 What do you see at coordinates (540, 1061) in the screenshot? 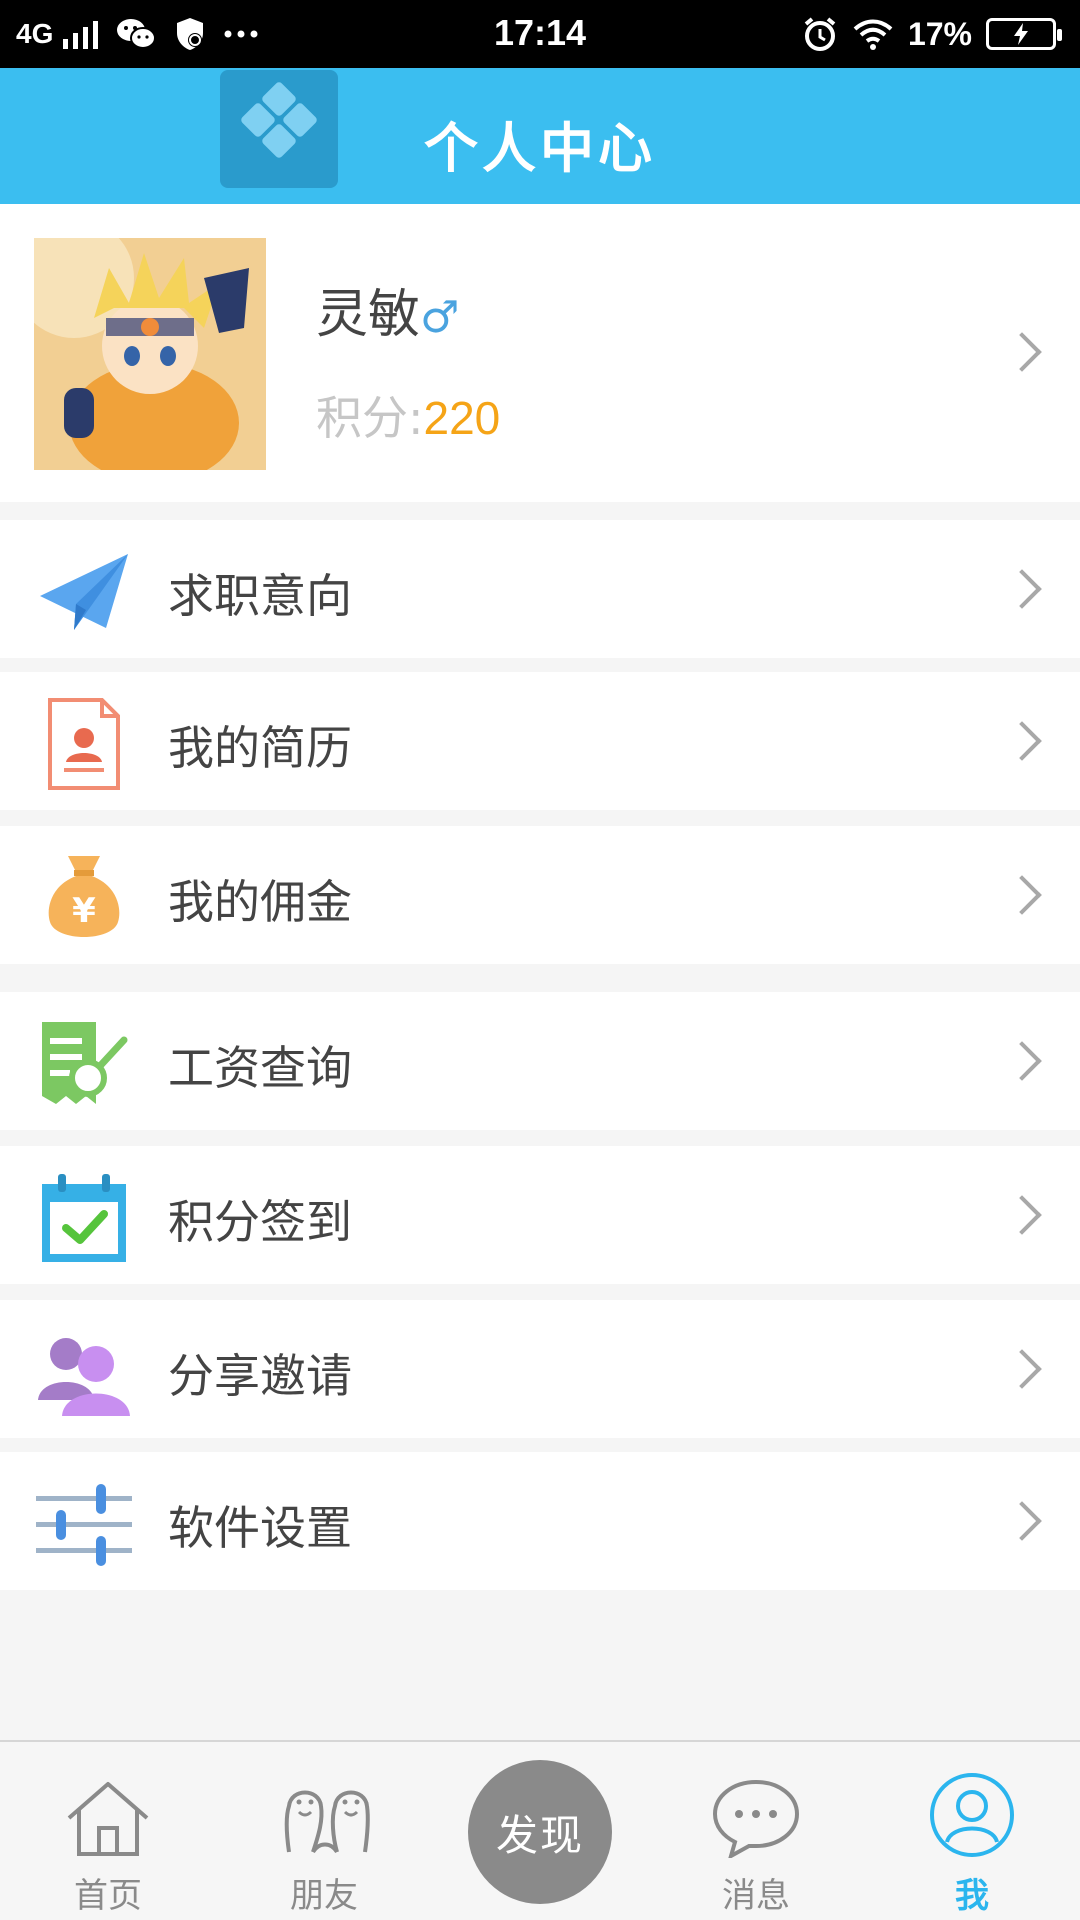
I see `menu-item-salary-query: 工资查询` at bounding box center [540, 1061].